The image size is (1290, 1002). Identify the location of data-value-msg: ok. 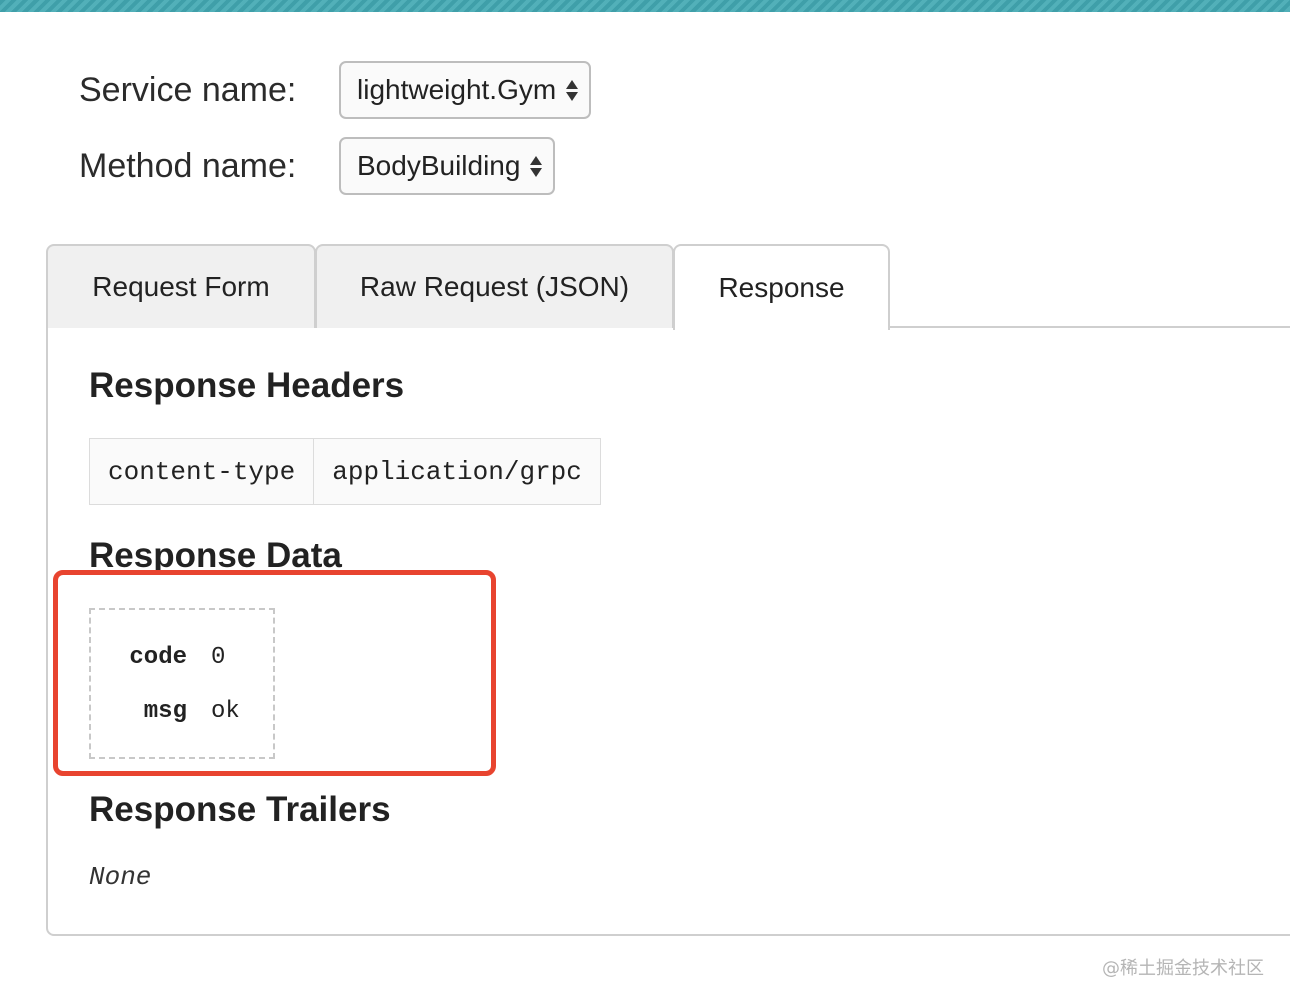
(225, 711).